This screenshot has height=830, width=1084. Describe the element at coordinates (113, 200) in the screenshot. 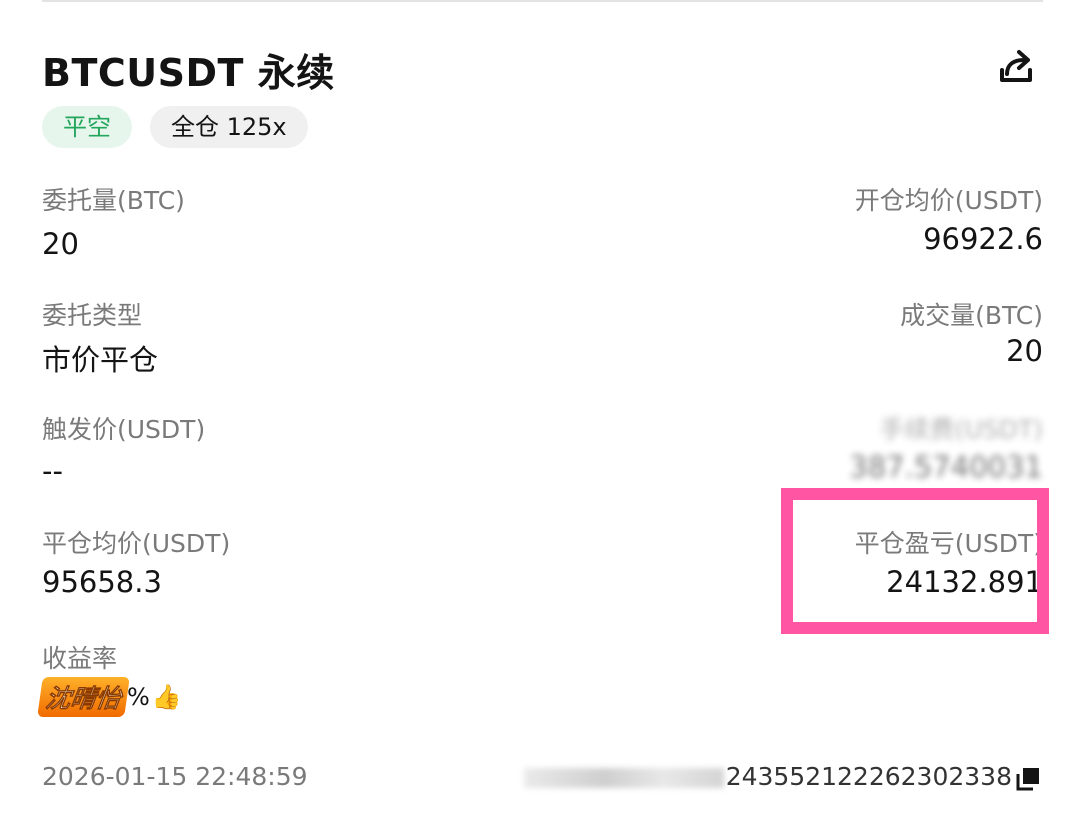

I see `order-qty-label: 委托量(BTC)` at that location.